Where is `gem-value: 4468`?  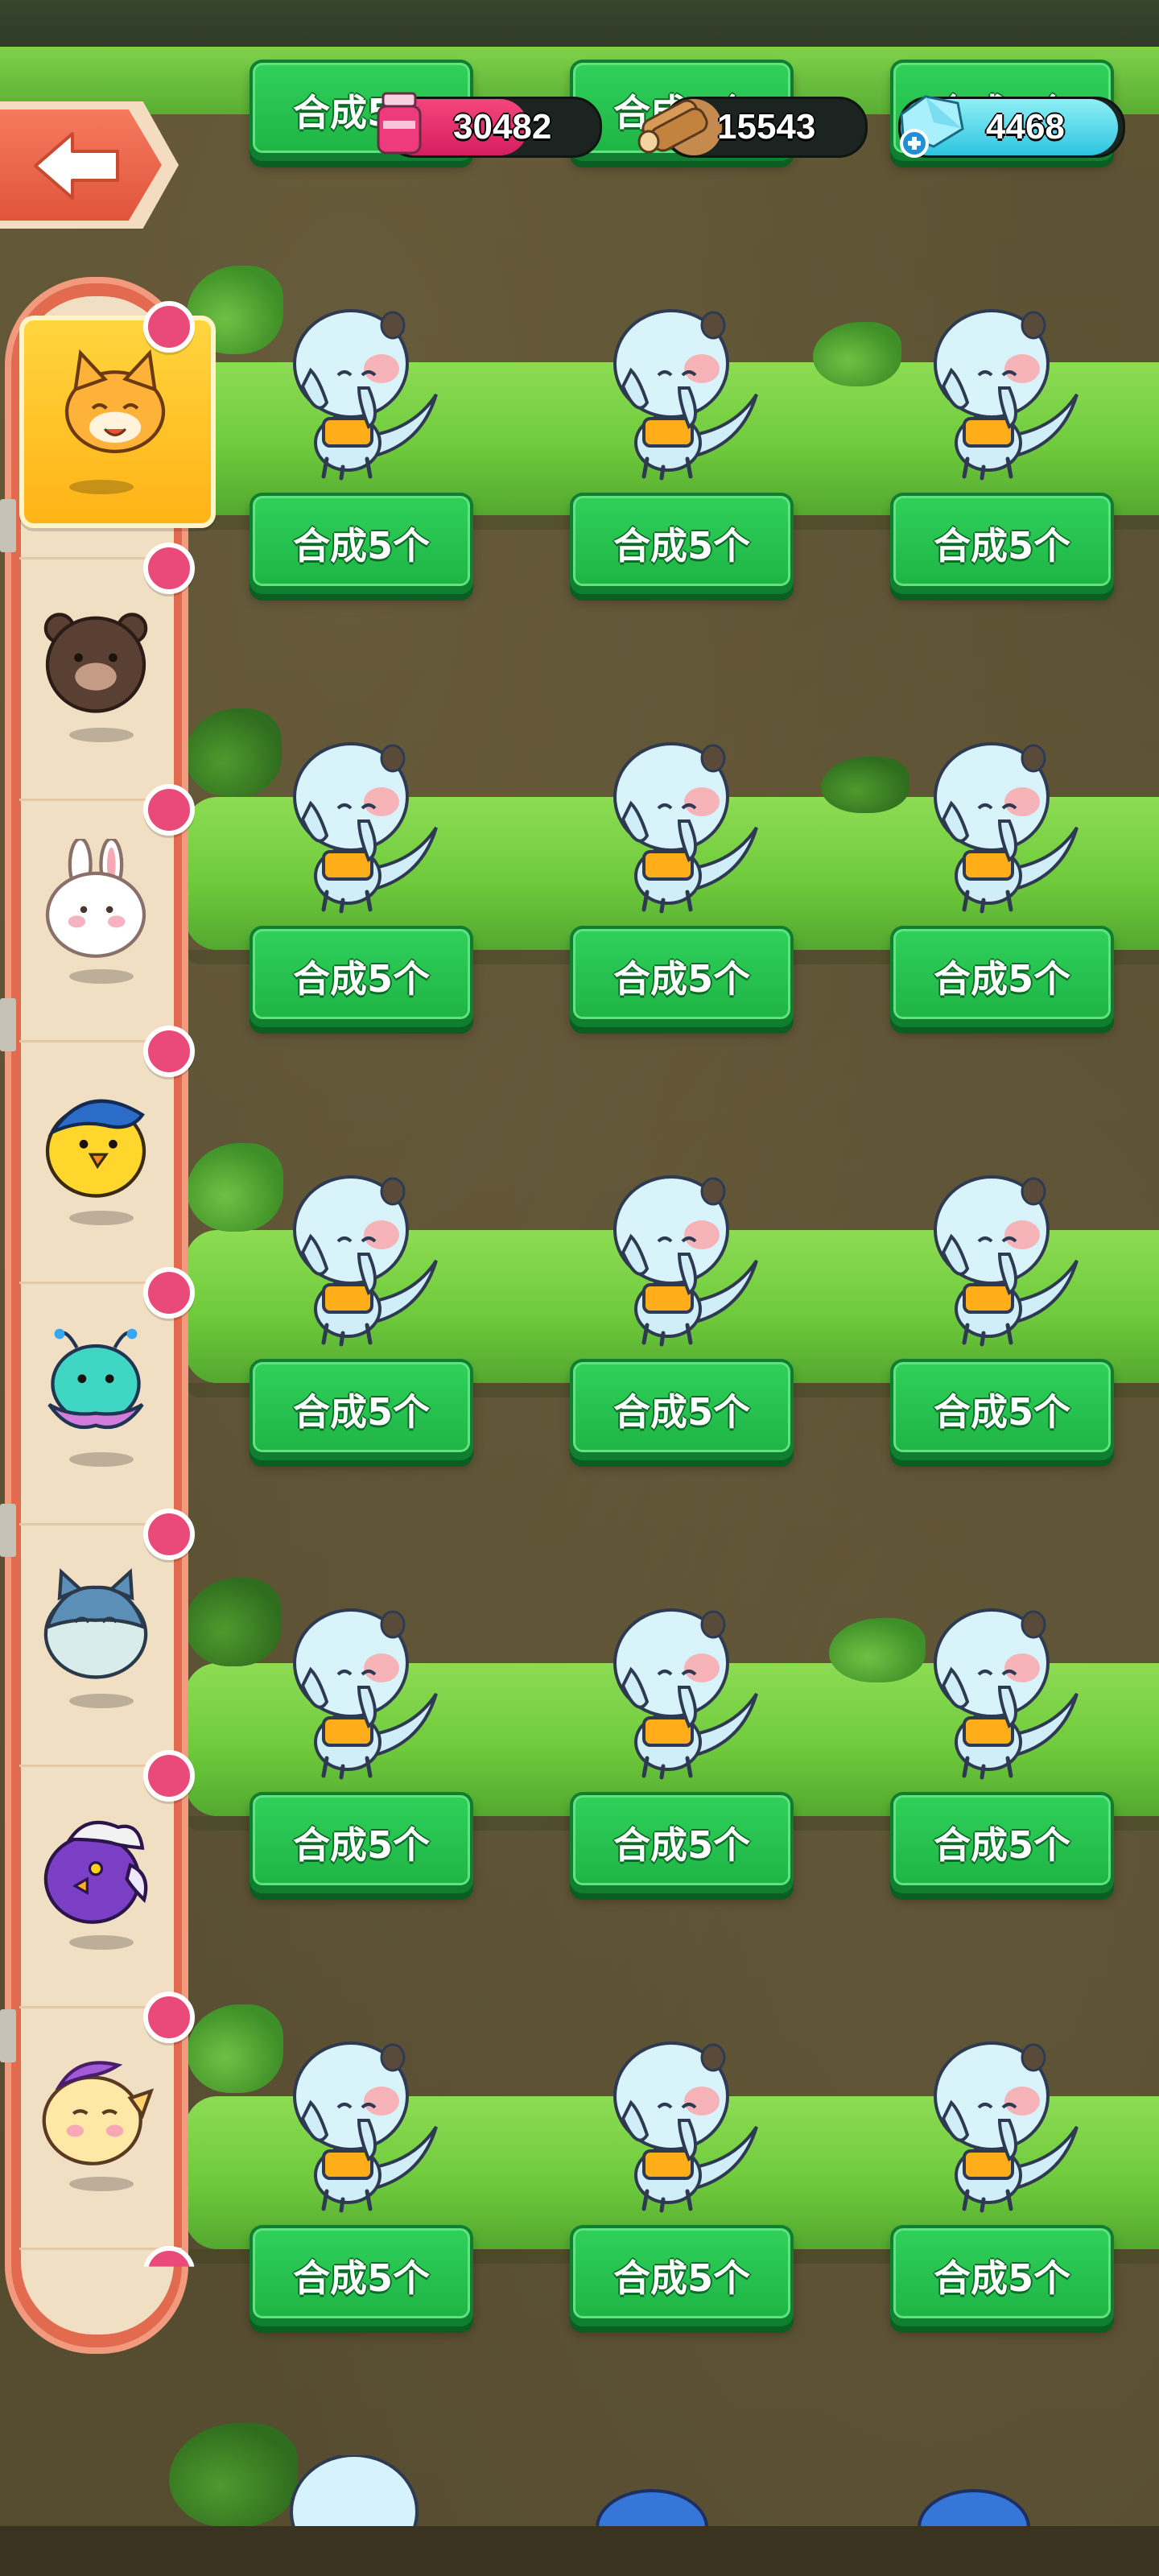 gem-value: 4468 is located at coordinates (1025, 127).